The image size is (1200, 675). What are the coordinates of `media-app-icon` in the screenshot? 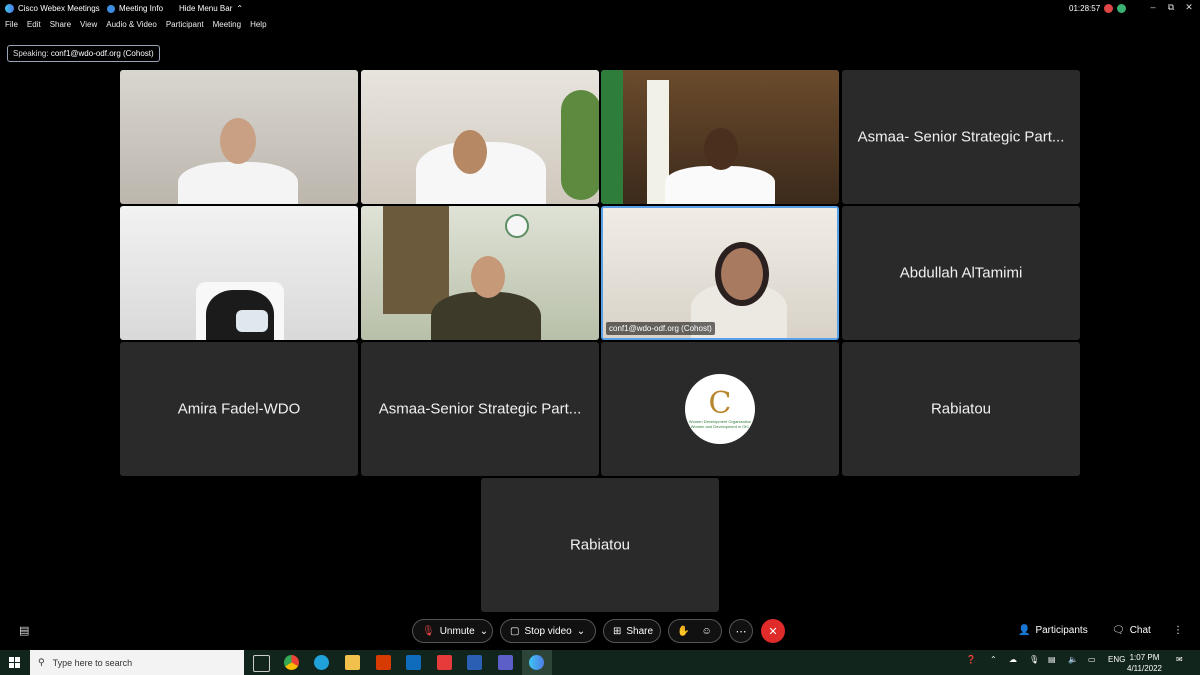 It's located at (444, 662).